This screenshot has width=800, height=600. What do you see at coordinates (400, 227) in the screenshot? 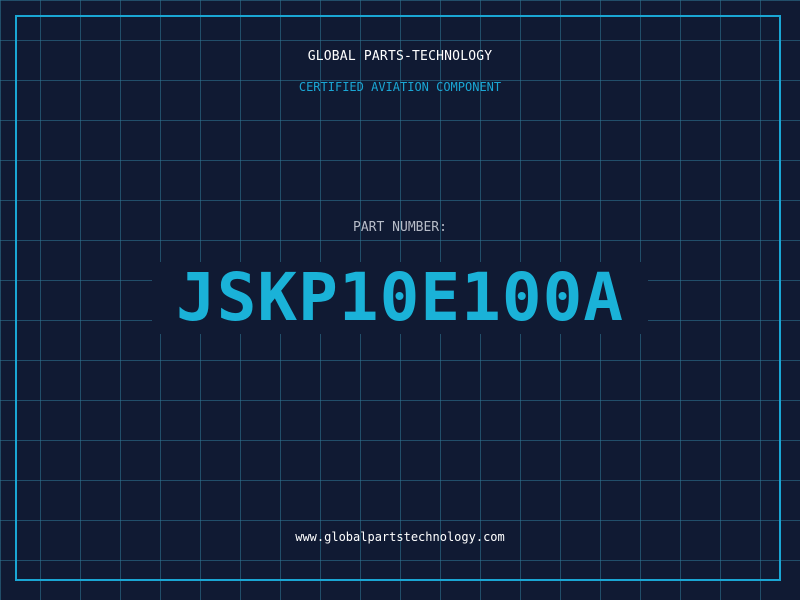
I see `part-number-label: PART NUMBER:` at bounding box center [400, 227].